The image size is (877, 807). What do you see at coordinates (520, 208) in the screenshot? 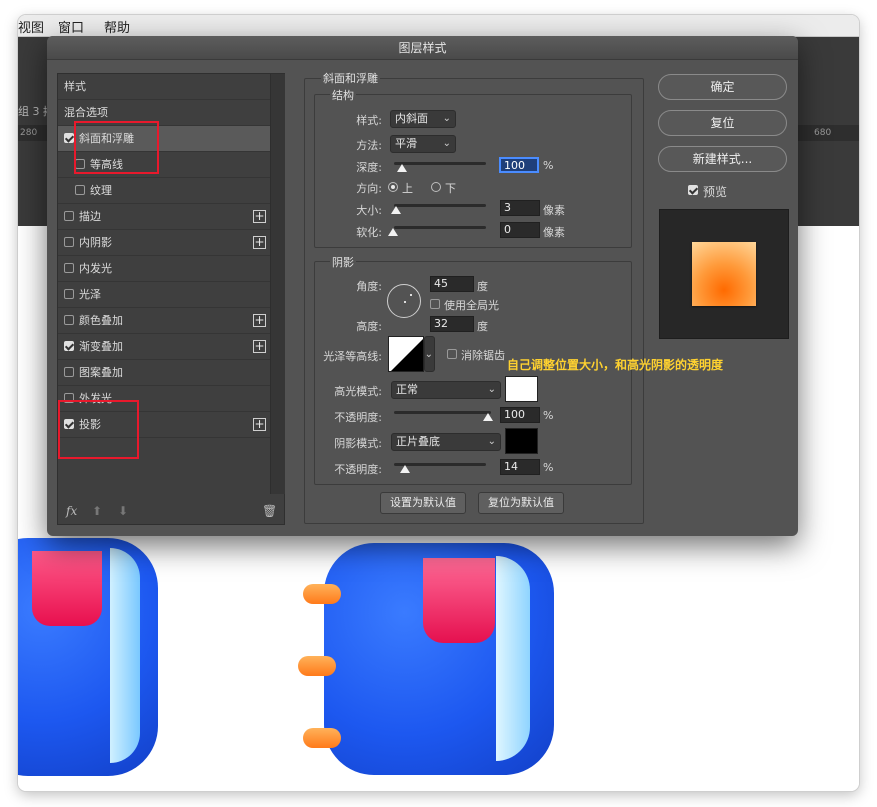
I see `size-input: 3` at bounding box center [520, 208].